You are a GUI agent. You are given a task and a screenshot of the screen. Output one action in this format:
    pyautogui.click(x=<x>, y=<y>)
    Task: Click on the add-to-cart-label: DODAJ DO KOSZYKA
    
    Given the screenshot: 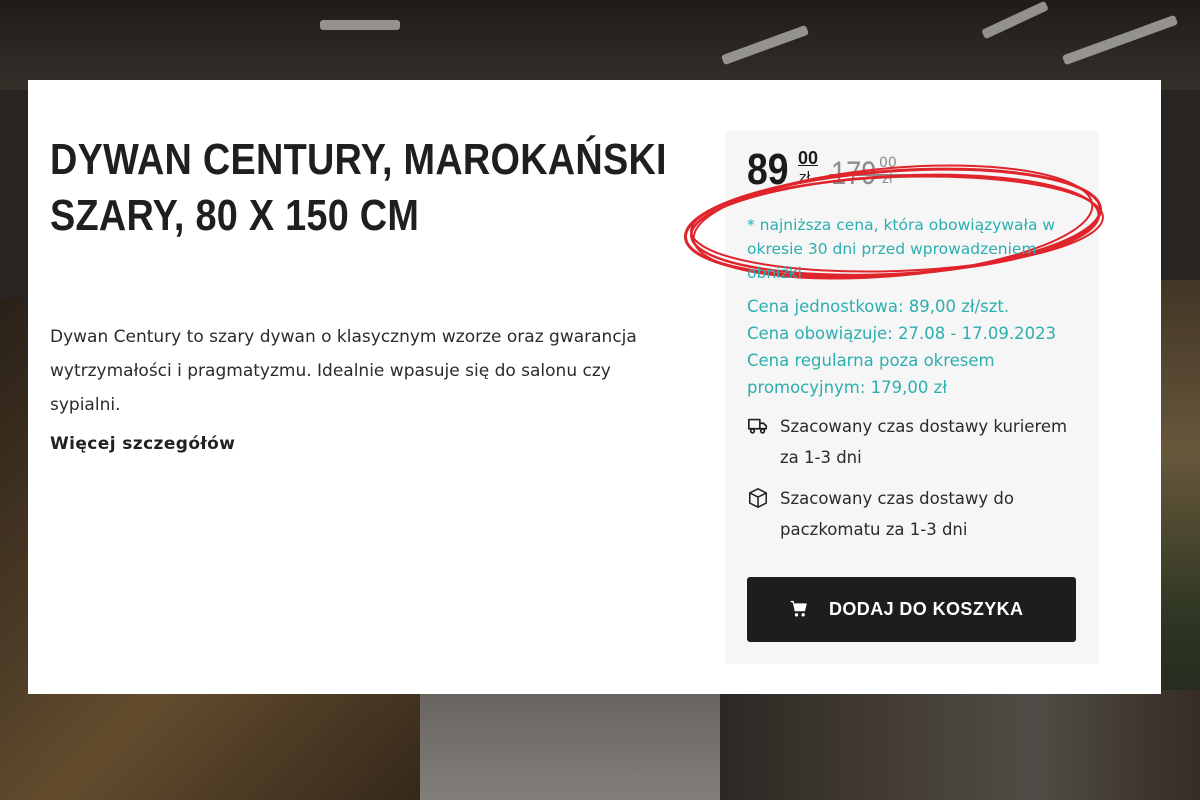 What is the action you would take?
    pyautogui.click(x=926, y=609)
    